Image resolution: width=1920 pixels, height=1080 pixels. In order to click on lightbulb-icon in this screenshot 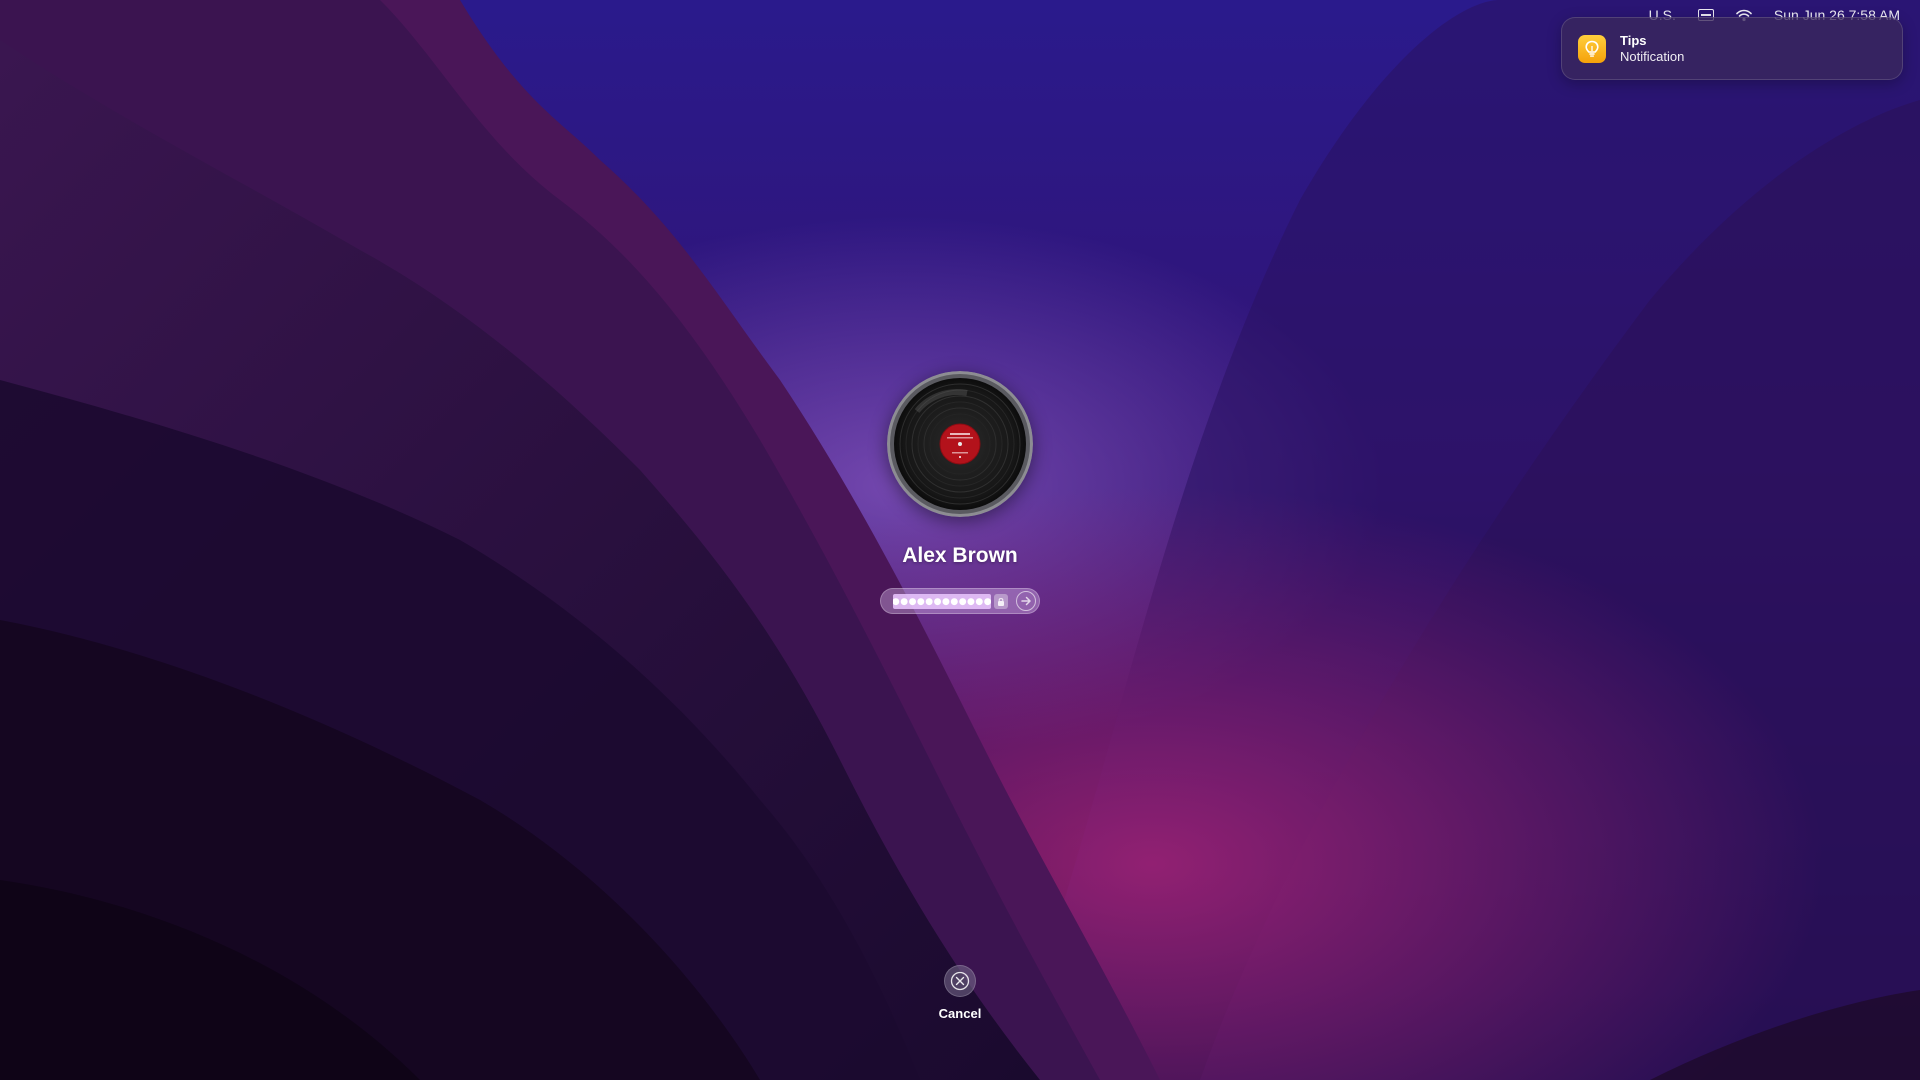, I will do `click(1592, 48)`.